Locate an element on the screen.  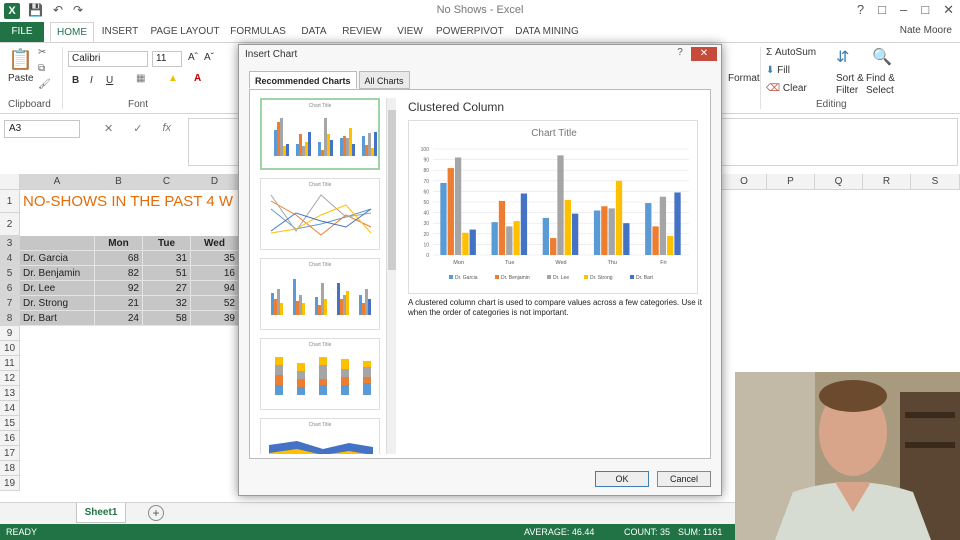
header-cell-mon: Mon is located at coordinates (119, 243).